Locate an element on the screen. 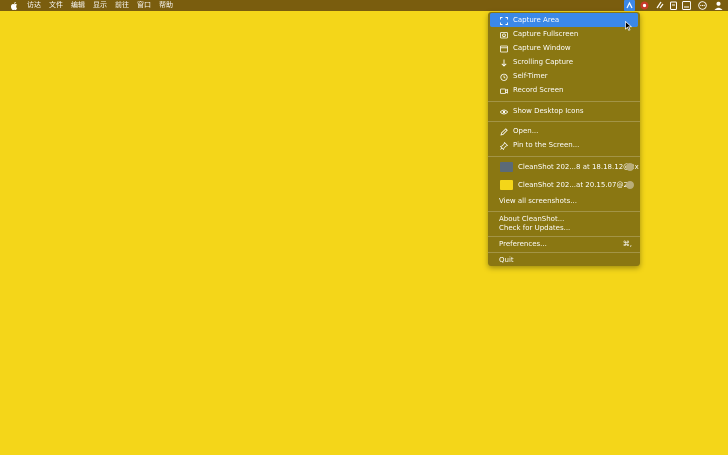  recent-screenshot-item: CleanShot 202...8 at 18.18.12@2x is located at coordinates (564, 167).